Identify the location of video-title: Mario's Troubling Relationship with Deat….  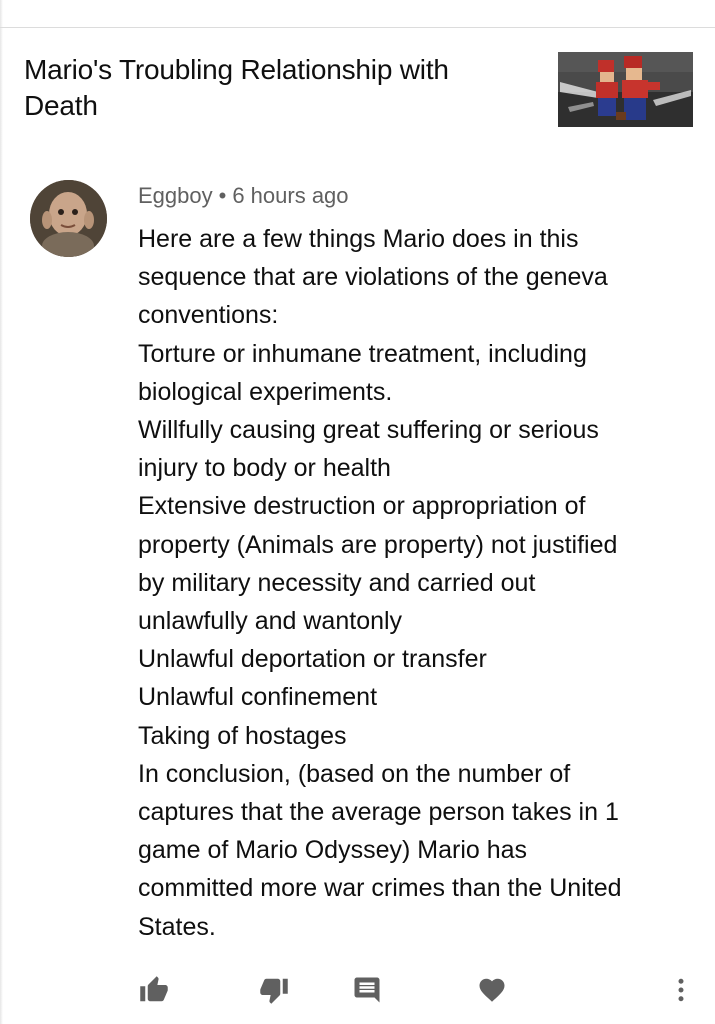
(274, 88).